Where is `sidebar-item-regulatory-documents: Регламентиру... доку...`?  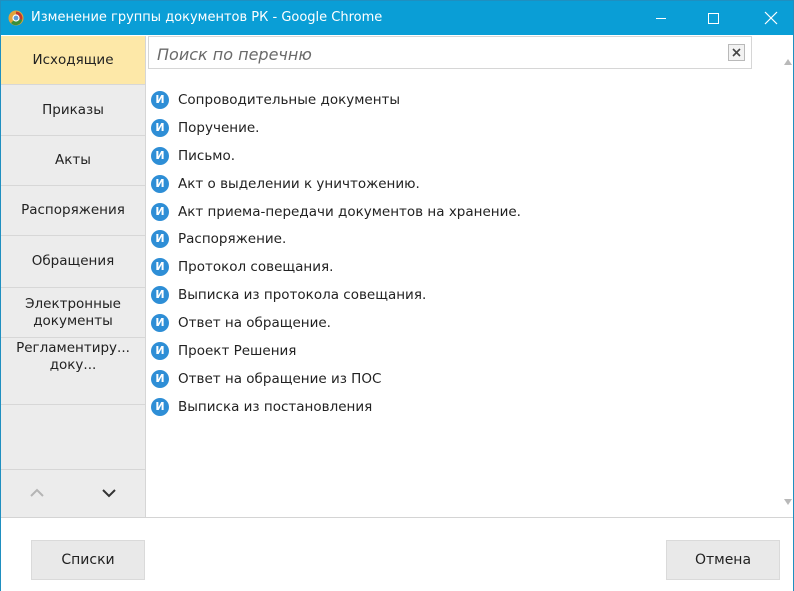 sidebar-item-regulatory-documents: Регламентиру... доку... is located at coordinates (73, 371).